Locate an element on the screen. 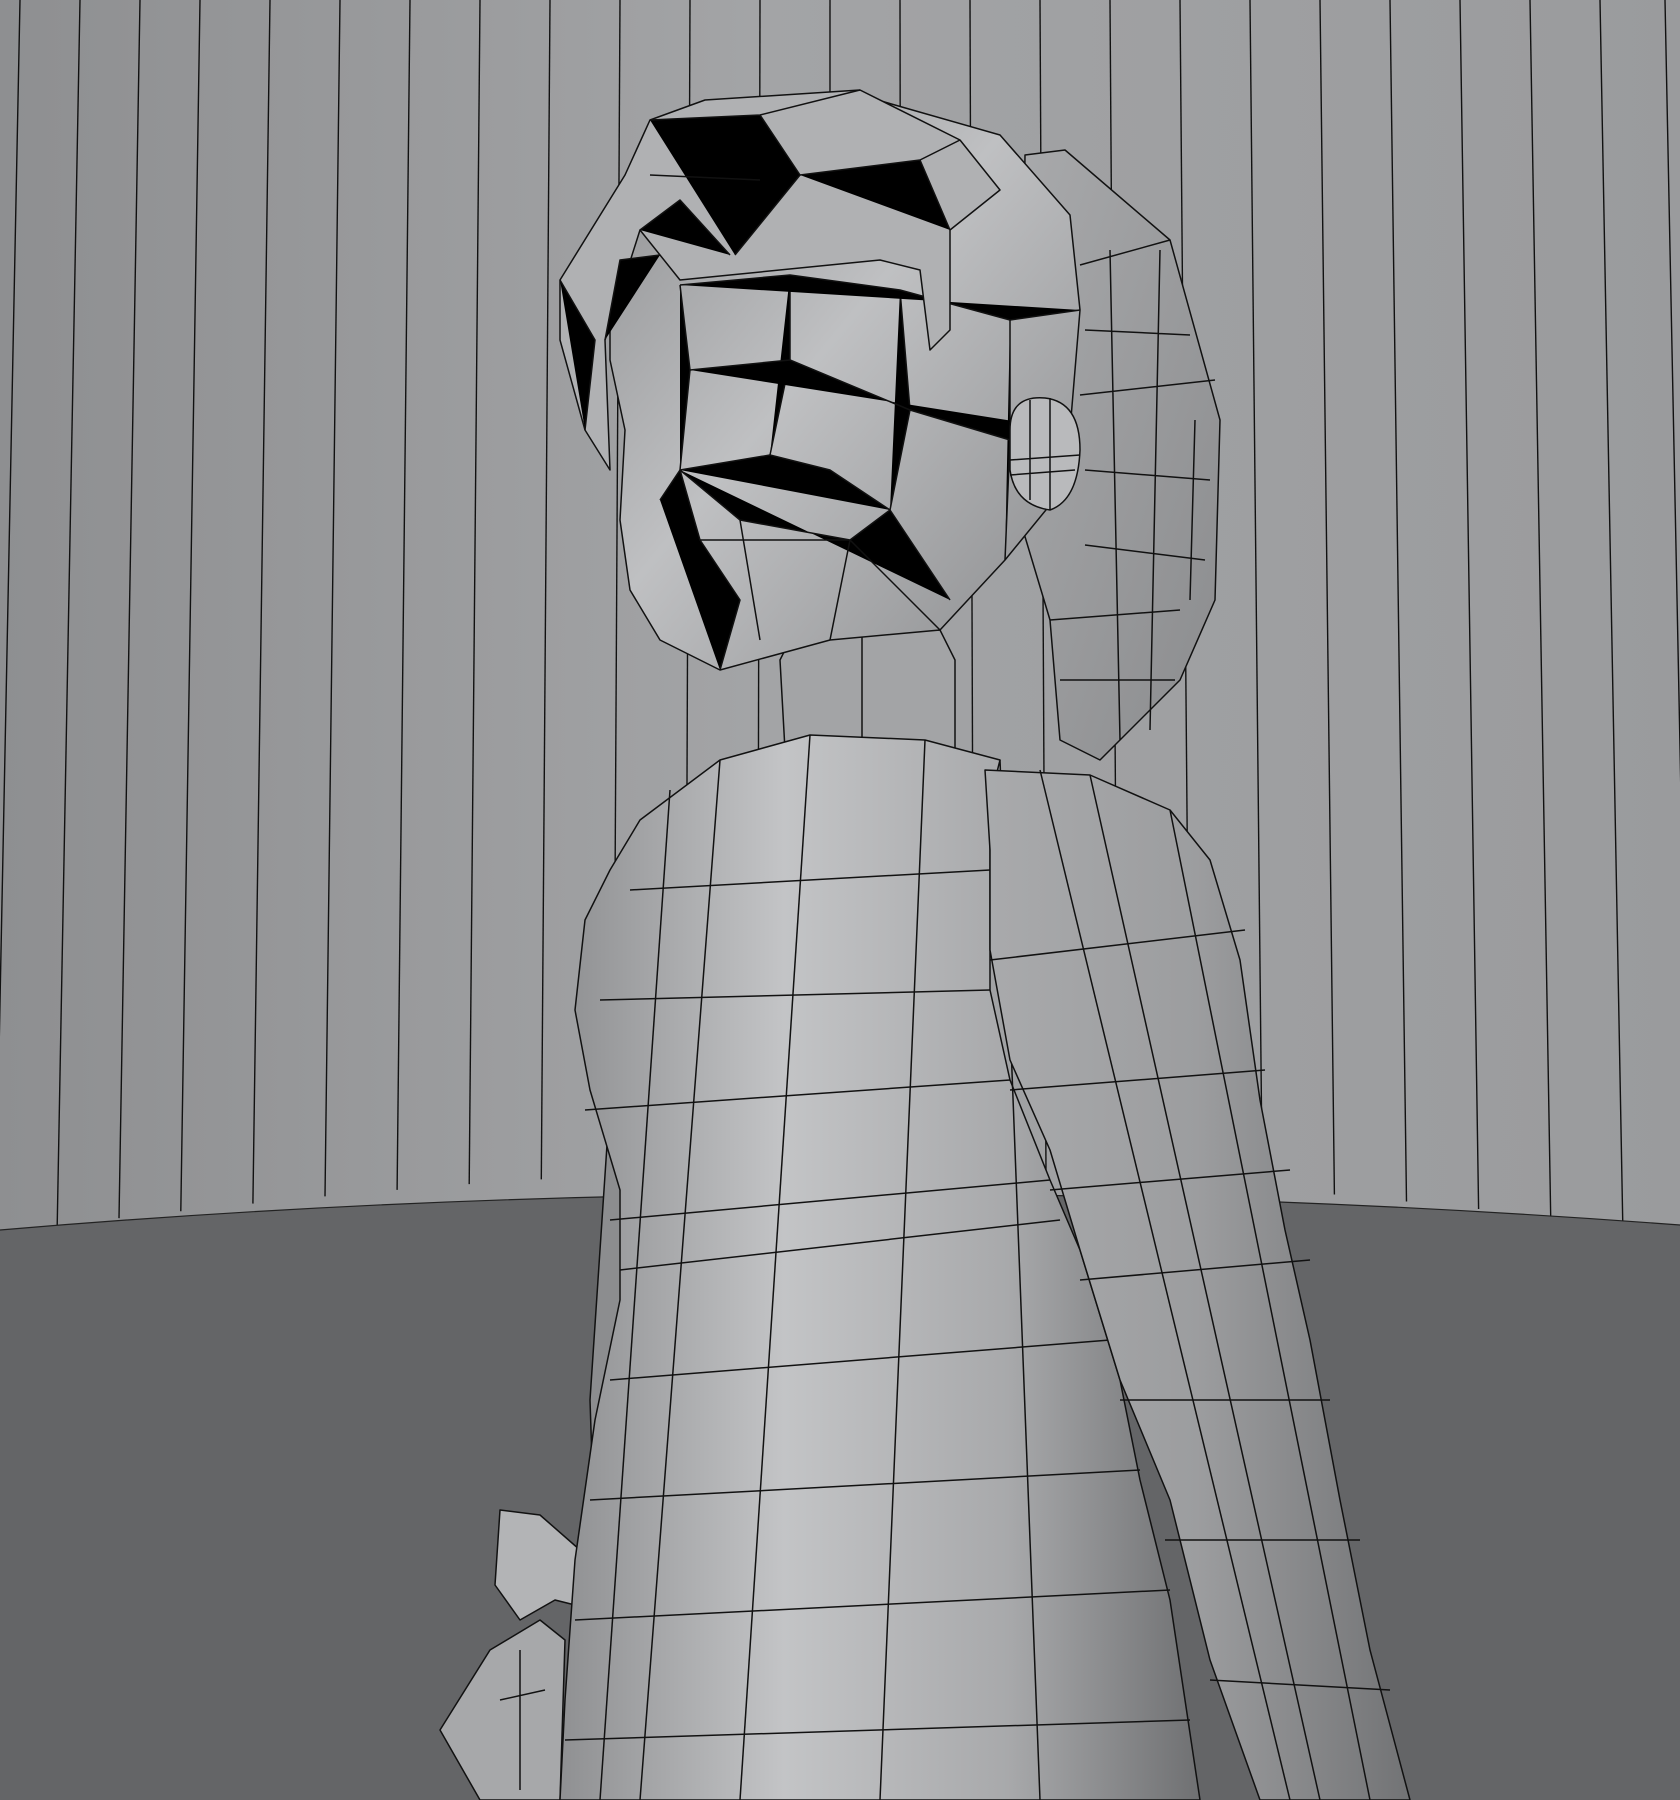 This screenshot has height=1800, width=1680. neck is located at coordinates (867, 690).